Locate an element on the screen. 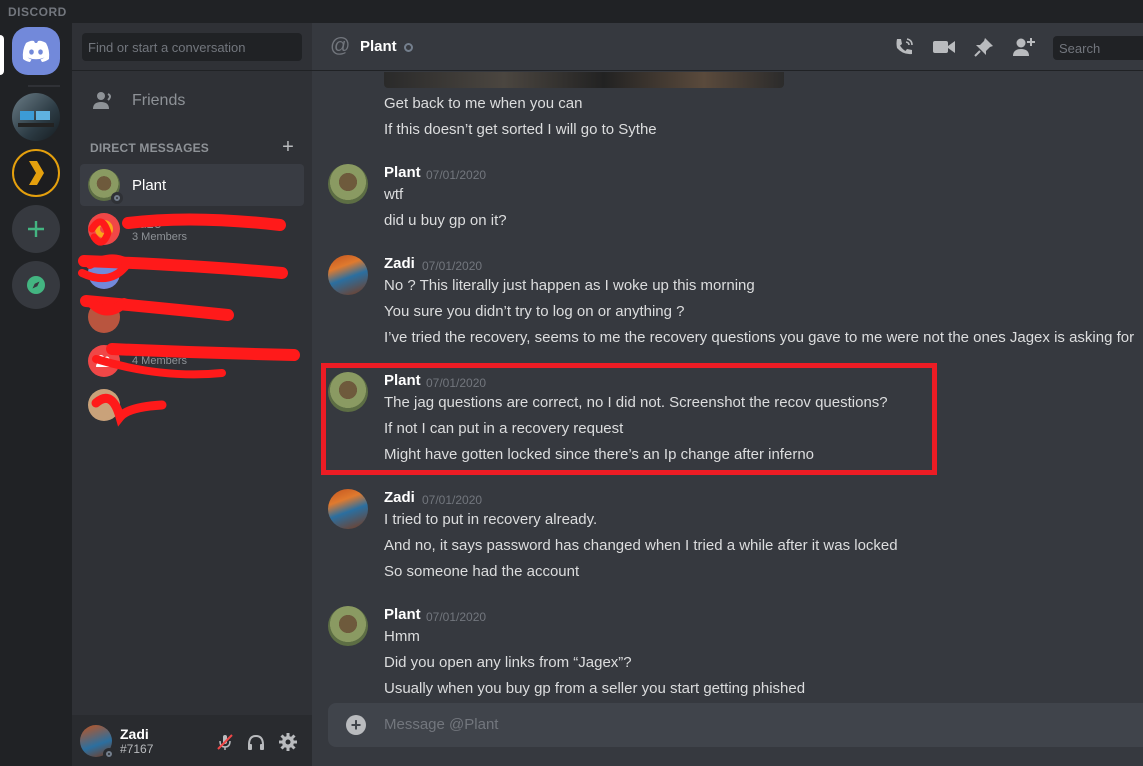 This screenshot has height=766, width=1143. pin-icon is located at coordinates (983, 47).